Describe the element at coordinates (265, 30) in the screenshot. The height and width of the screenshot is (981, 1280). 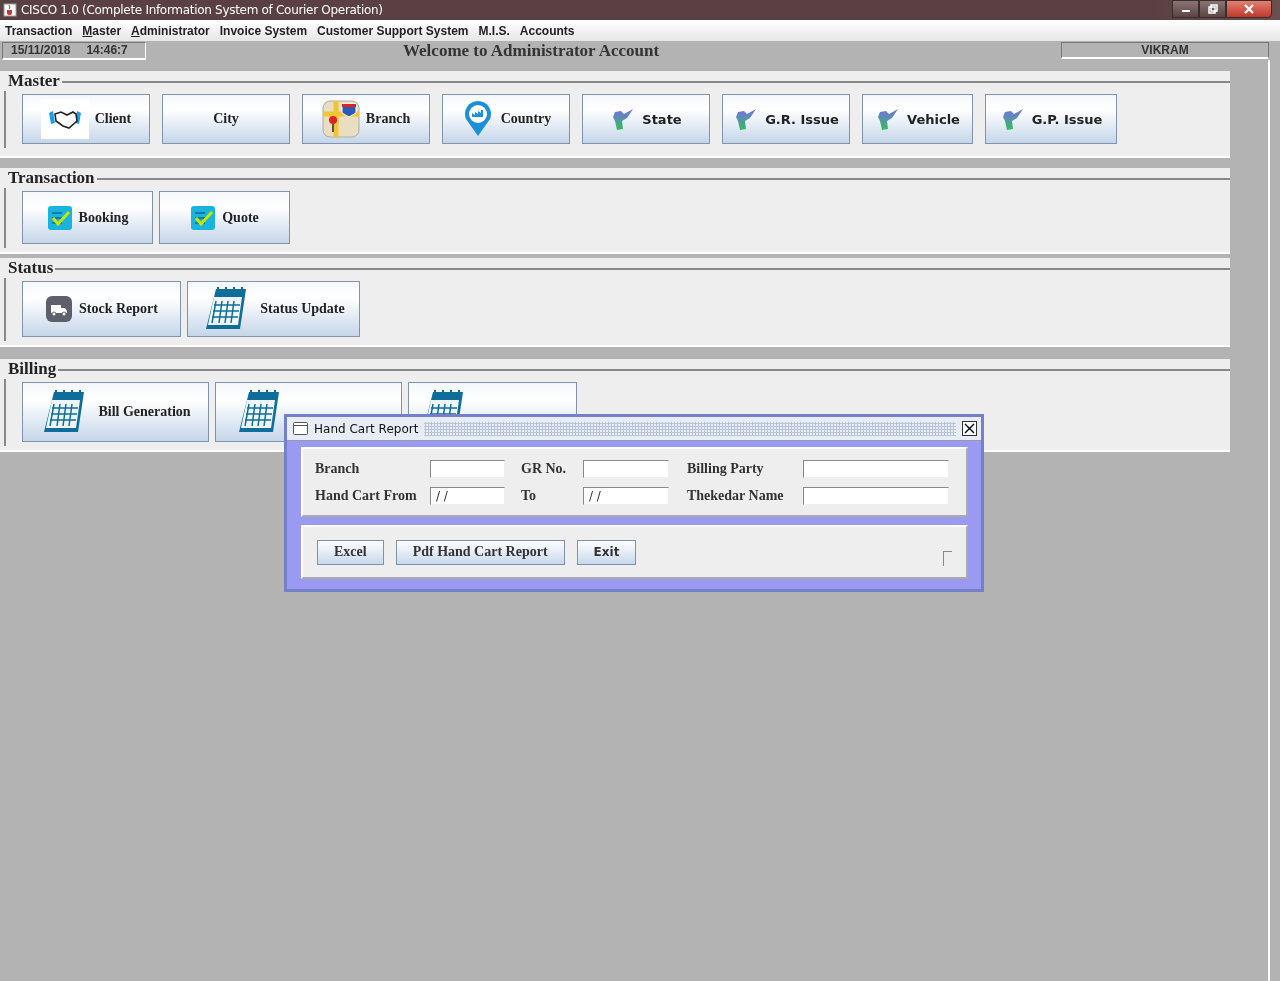
I see `menu-item: Invoice System` at that location.